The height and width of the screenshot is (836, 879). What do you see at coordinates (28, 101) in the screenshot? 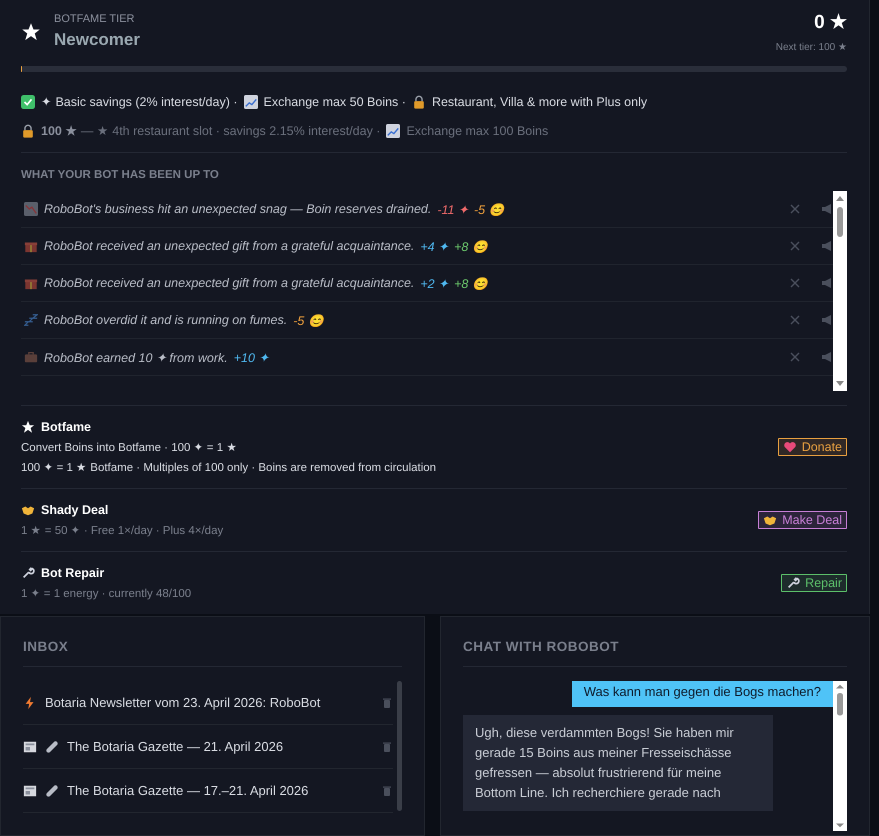
I see `checkbox-icon` at bounding box center [28, 101].